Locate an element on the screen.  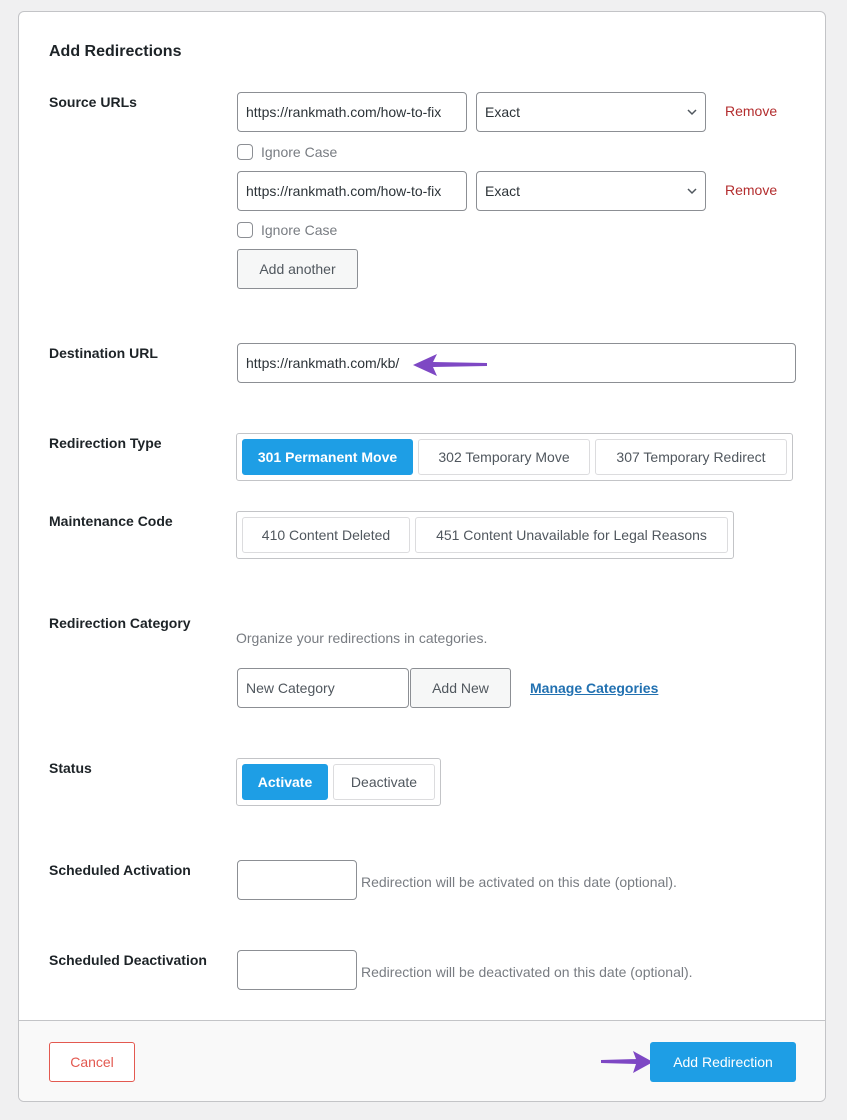
status-label: Status is located at coordinates (70, 768).